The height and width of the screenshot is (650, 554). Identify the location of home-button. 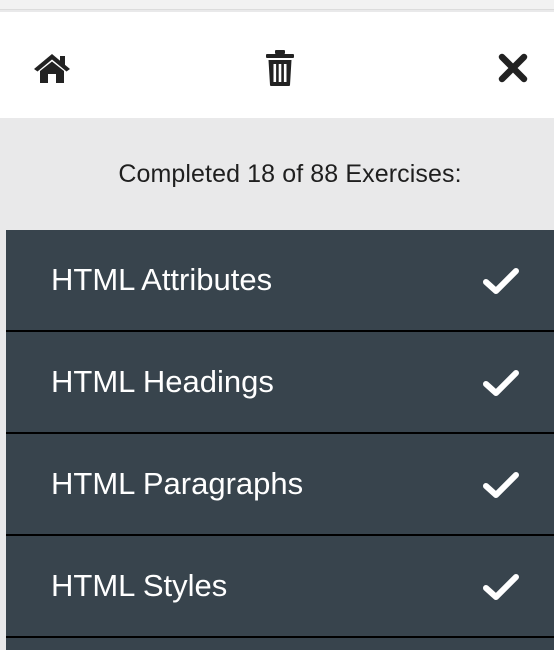
(52, 68).